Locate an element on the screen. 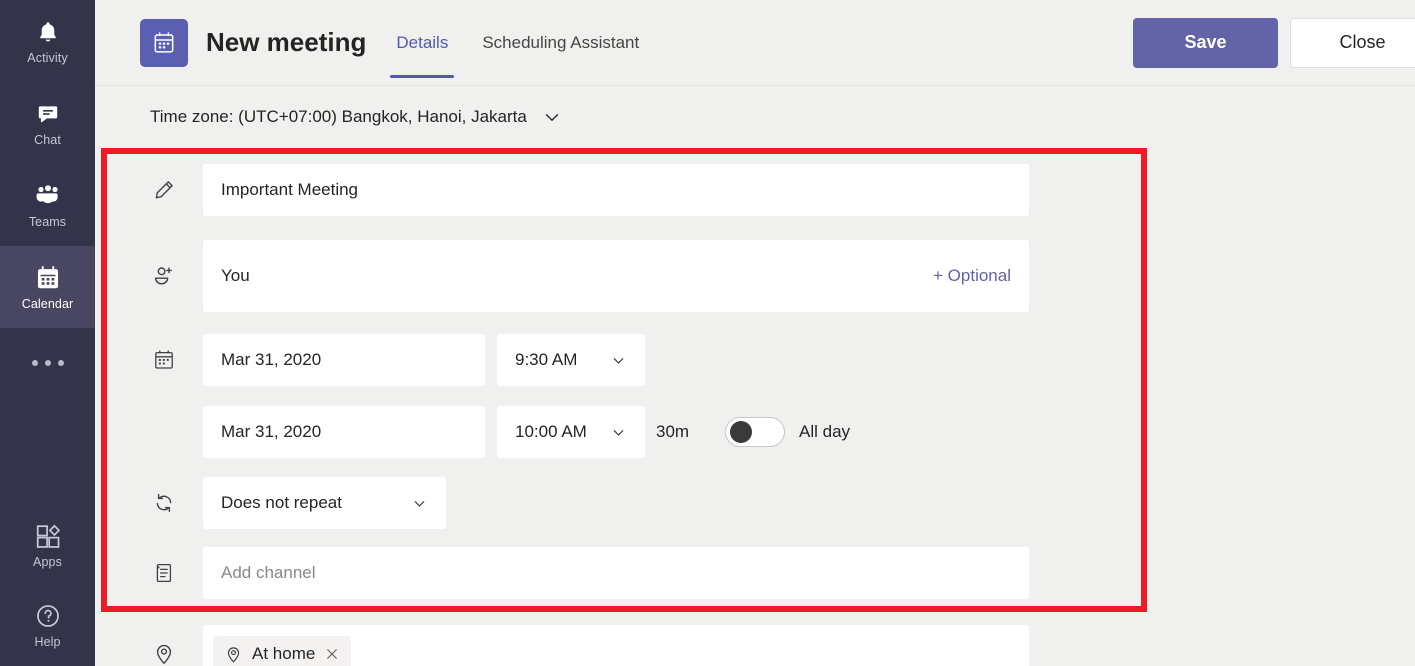 The width and height of the screenshot is (1415, 666). add-channel-input: Add channel is located at coordinates (616, 573).